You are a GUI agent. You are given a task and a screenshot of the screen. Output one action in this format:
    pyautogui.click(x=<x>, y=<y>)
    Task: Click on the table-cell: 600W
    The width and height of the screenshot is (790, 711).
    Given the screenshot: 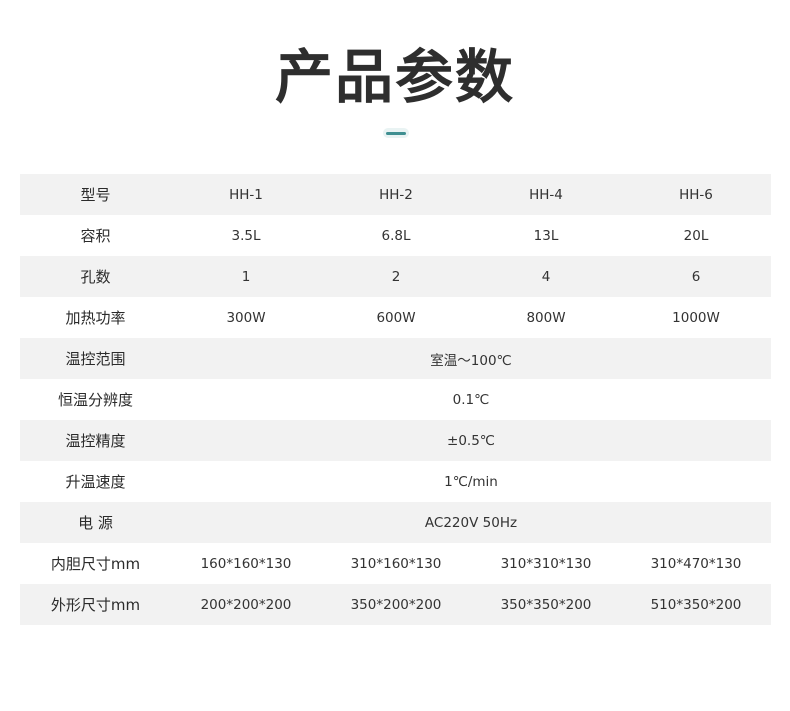 What is the action you would take?
    pyautogui.click(x=396, y=317)
    